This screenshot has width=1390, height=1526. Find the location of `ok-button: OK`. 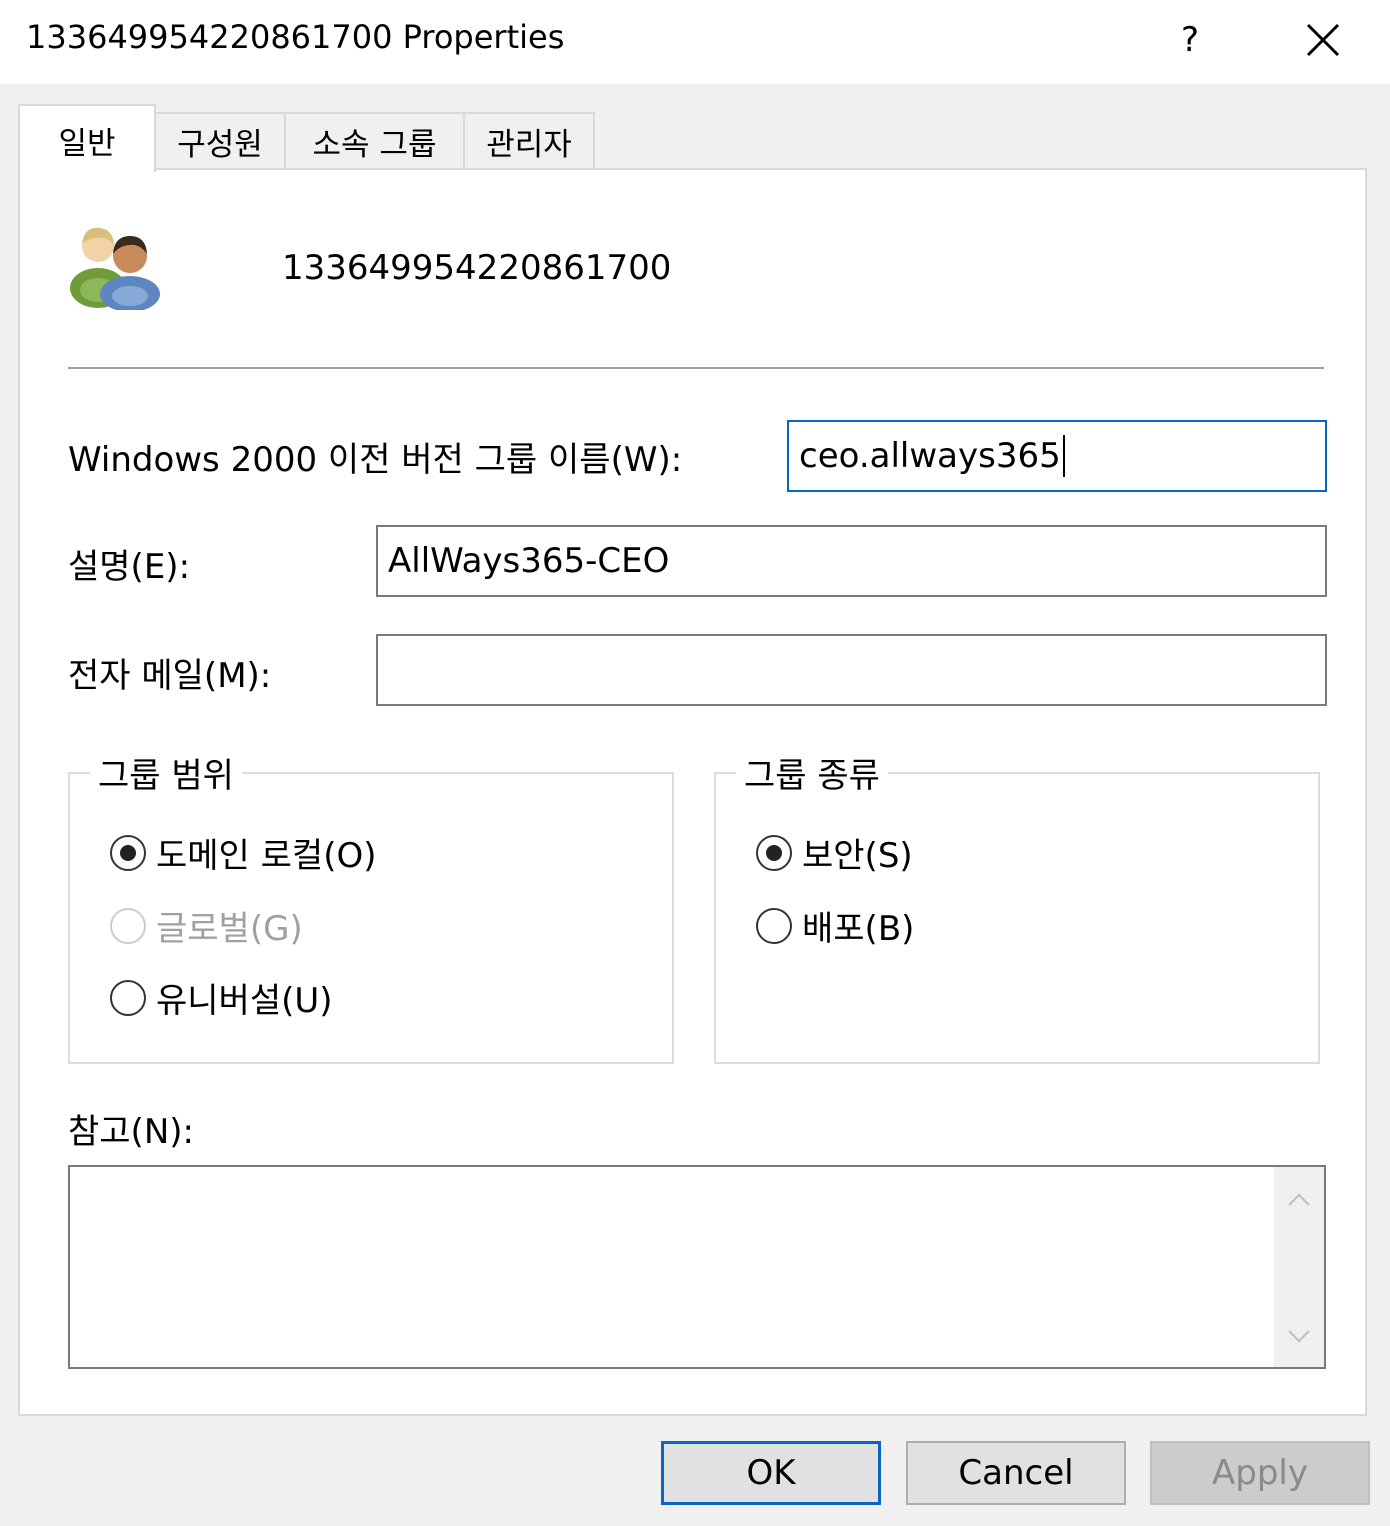

ok-button: OK is located at coordinates (771, 1473).